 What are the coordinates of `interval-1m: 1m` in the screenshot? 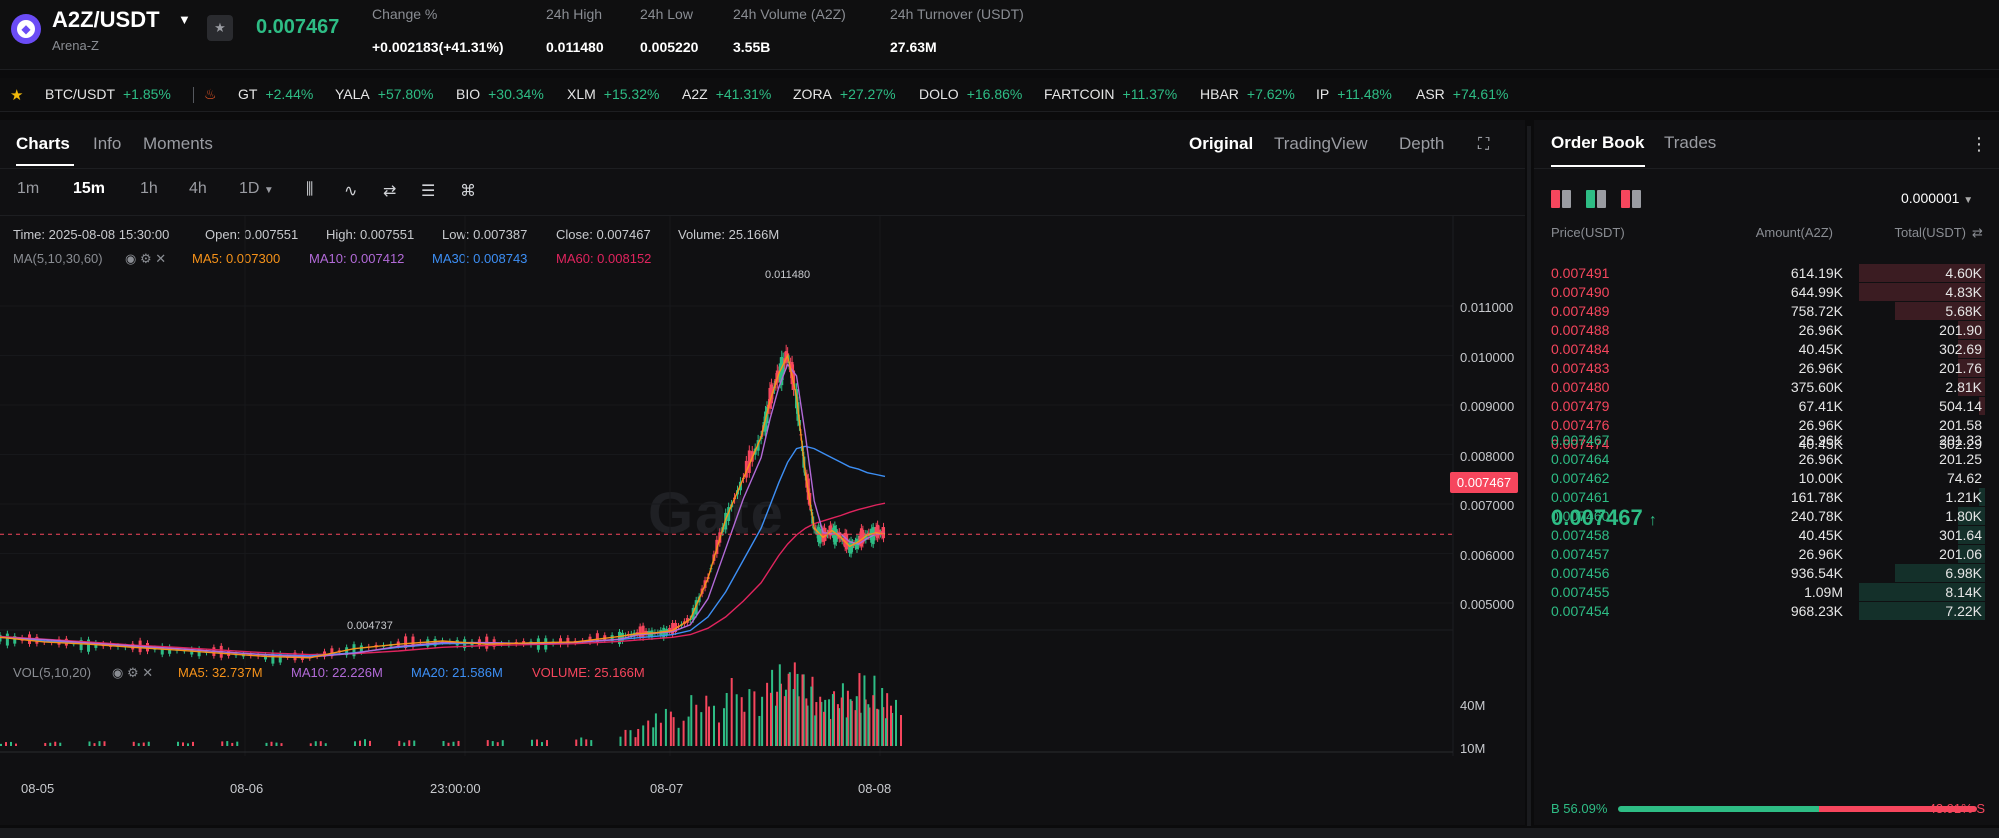 It's located at (28, 189).